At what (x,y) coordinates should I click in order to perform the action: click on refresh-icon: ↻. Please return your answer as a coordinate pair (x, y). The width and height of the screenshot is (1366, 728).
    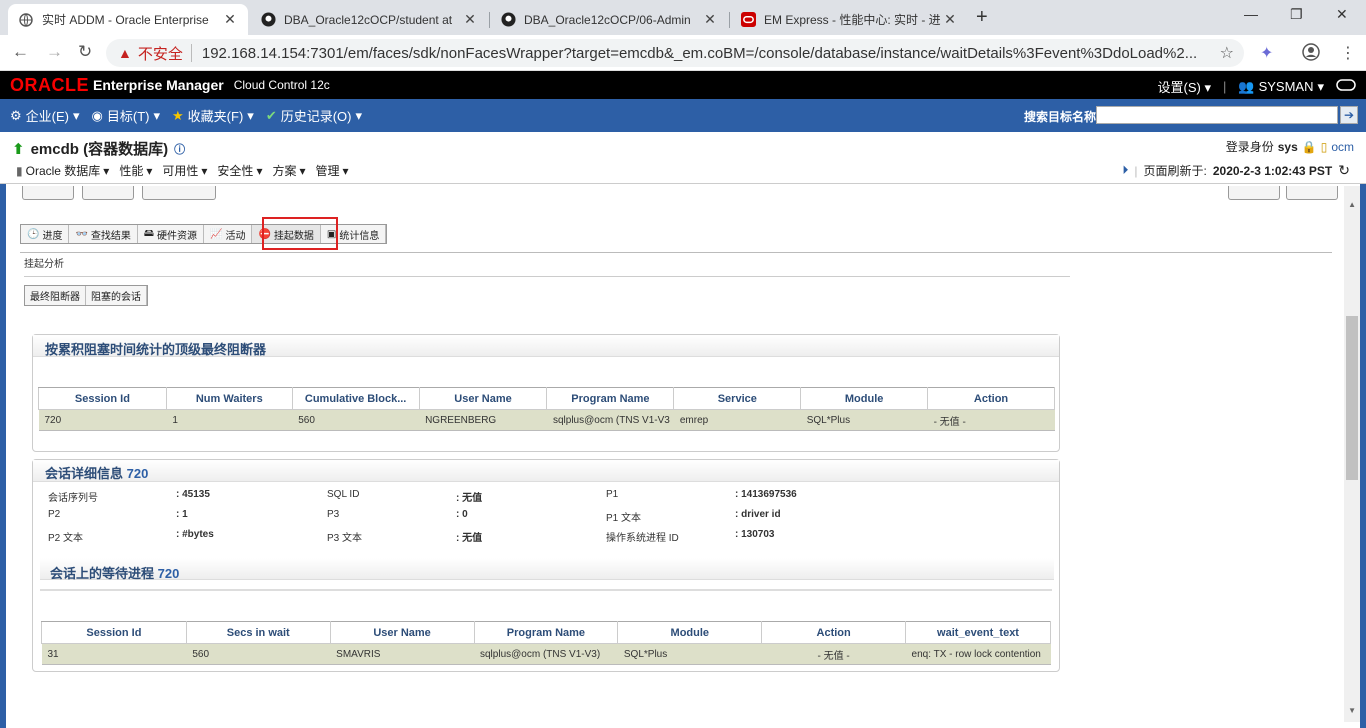
    Looking at the image, I should click on (1344, 170).